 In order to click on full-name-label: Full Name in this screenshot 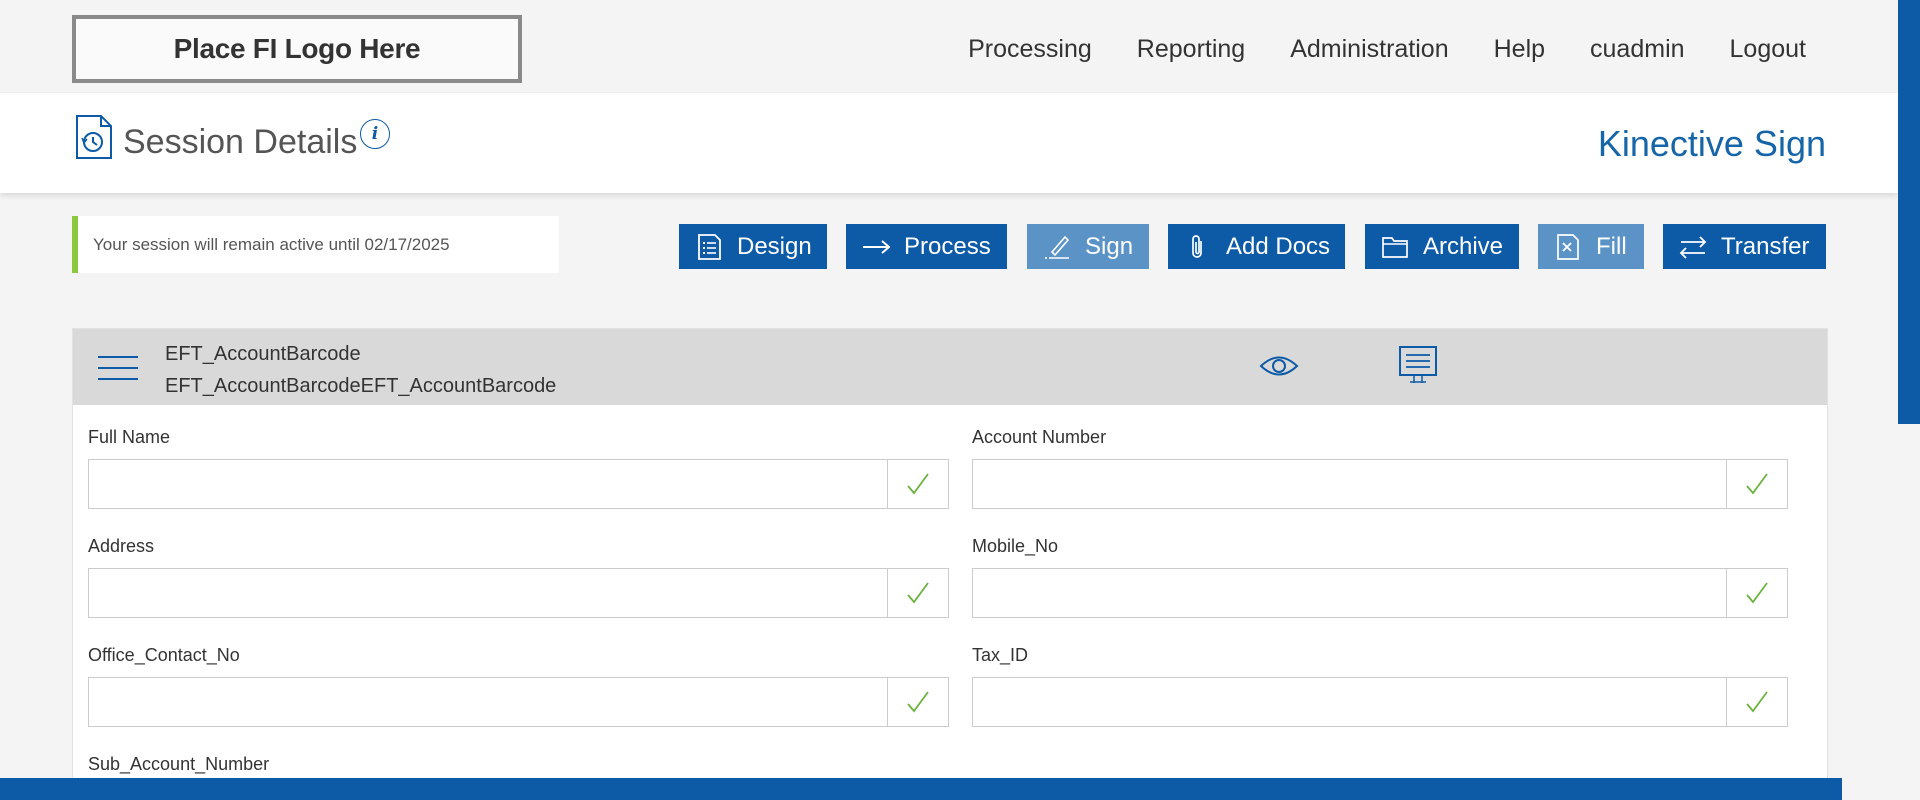, I will do `click(129, 437)`.